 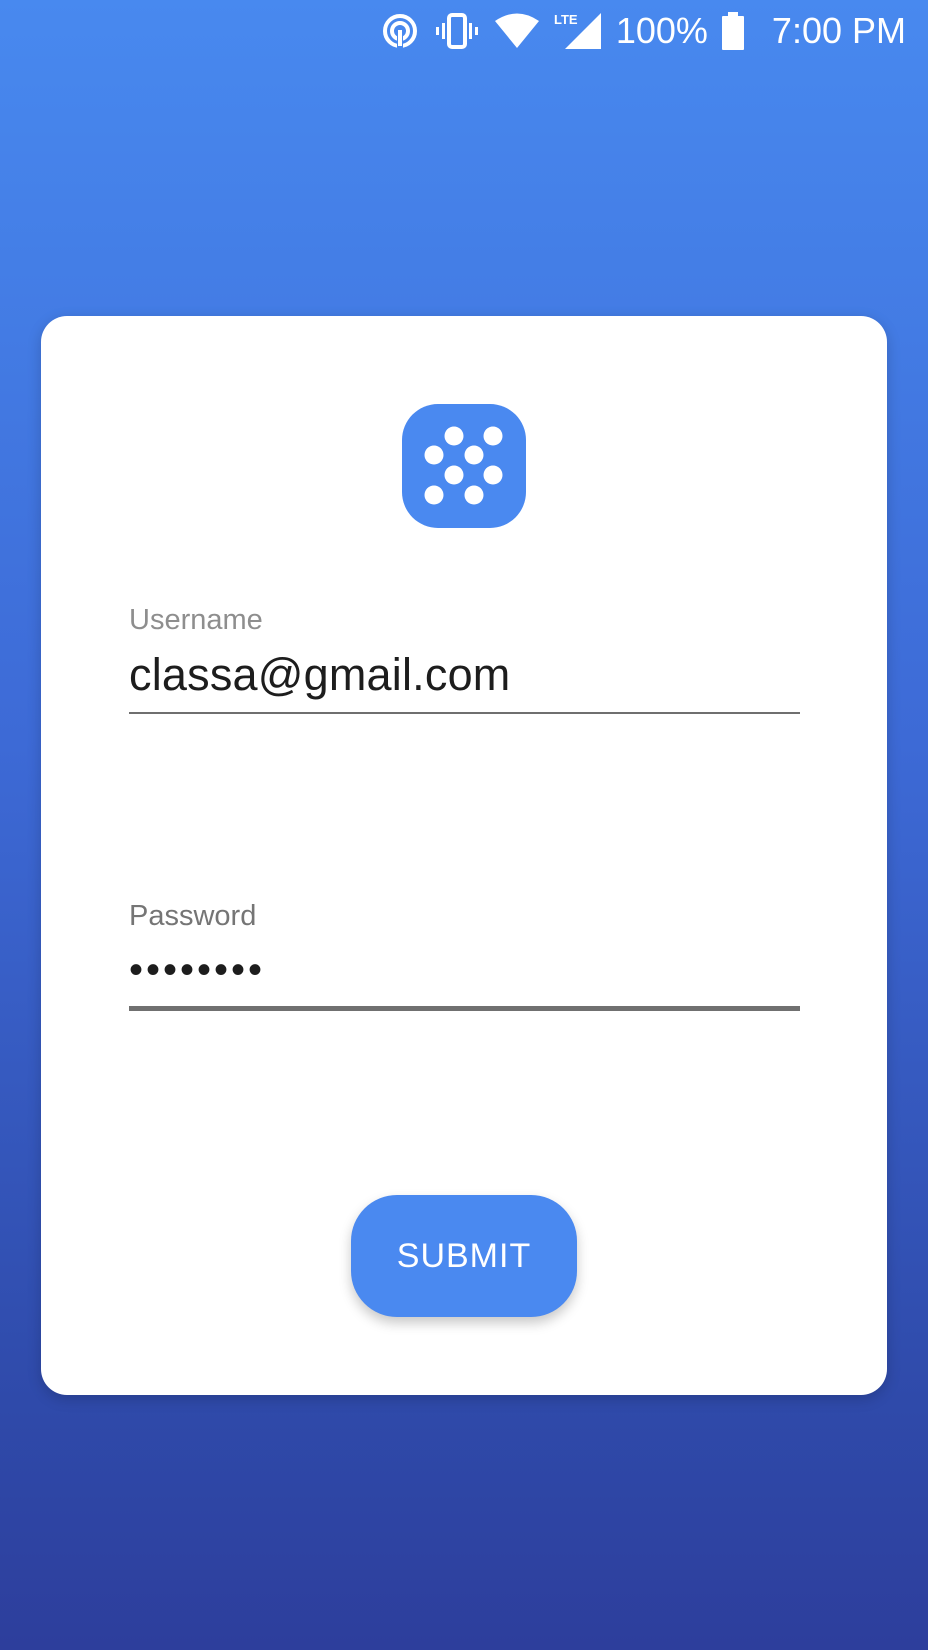 What do you see at coordinates (464, 957) in the screenshot?
I see `password-field: Password ••••••••` at bounding box center [464, 957].